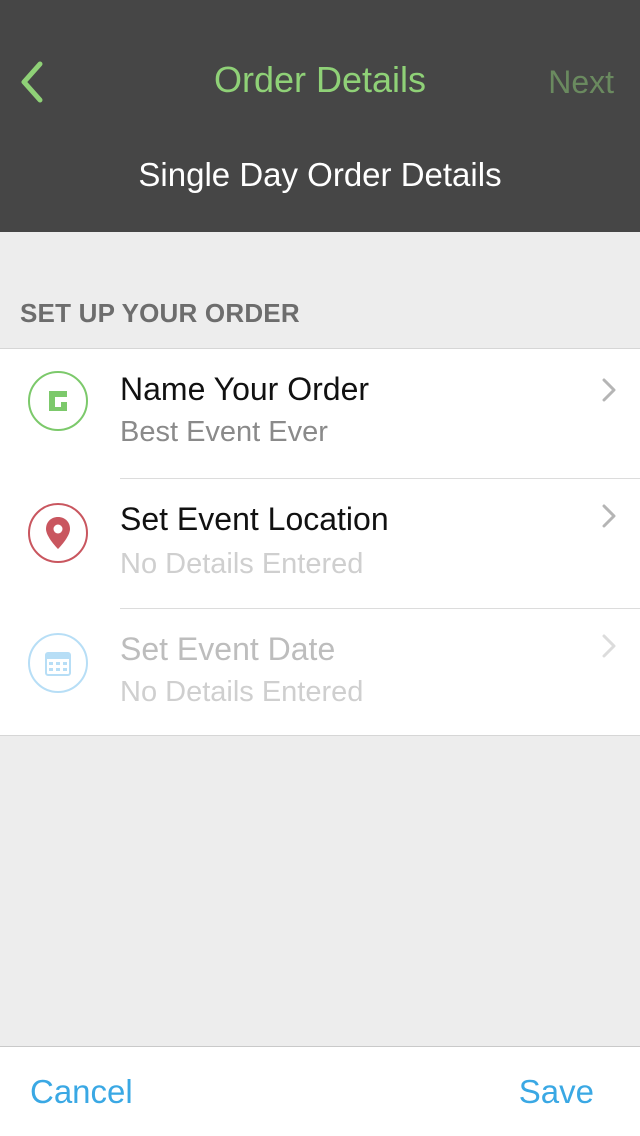  I want to click on location-pin-icon, so click(58, 533).